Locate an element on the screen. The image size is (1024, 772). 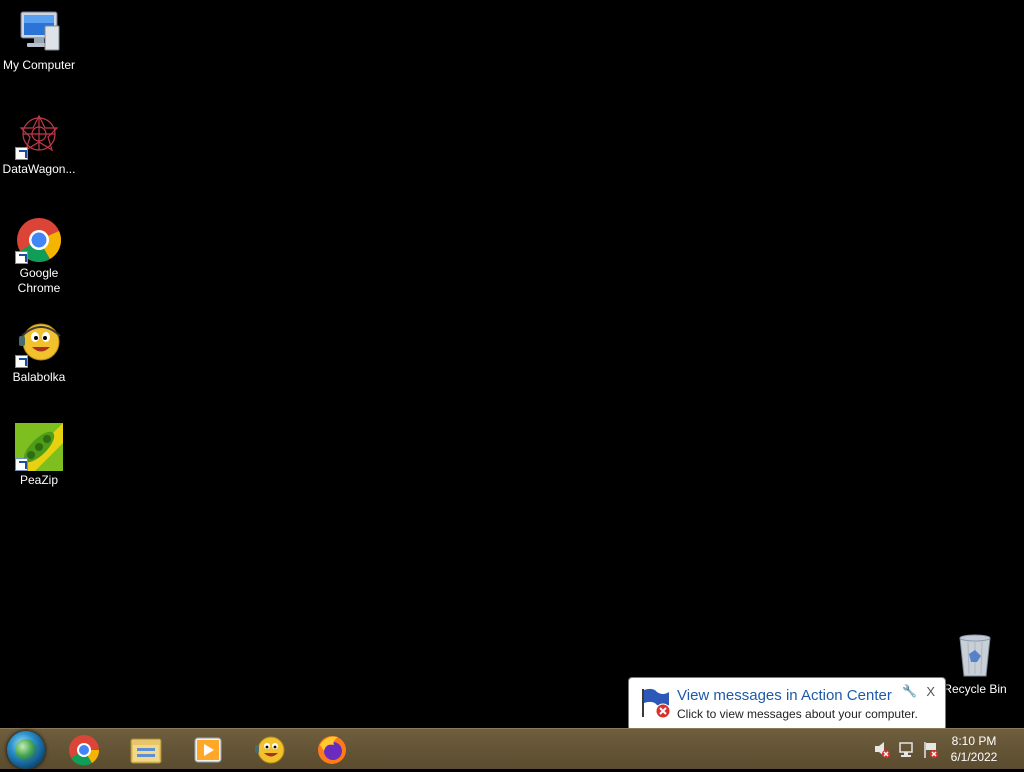
computer-icon is located at coordinates (39, 32).